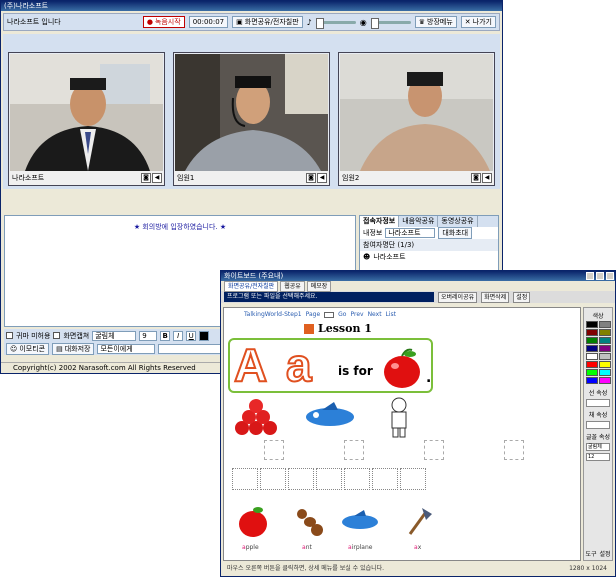 This screenshot has width=616, height=577. What do you see at coordinates (178, 335) in the screenshot?
I see `italic-button: I` at bounding box center [178, 335].